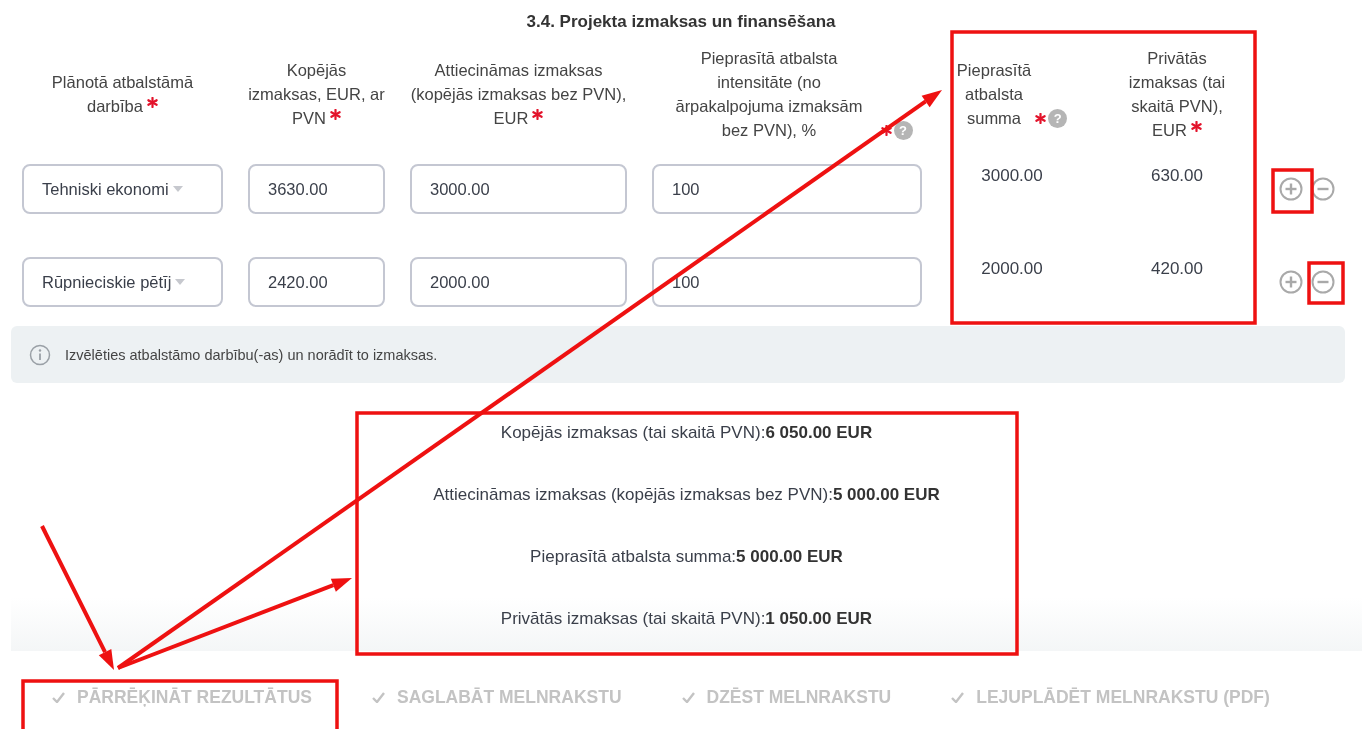 Image resolution: width=1362 pixels, height=729 pixels. What do you see at coordinates (122, 282) in the screenshot?
I see `activity-select: Rūpnieciskie pētīj` at bounding box center [122, 282].